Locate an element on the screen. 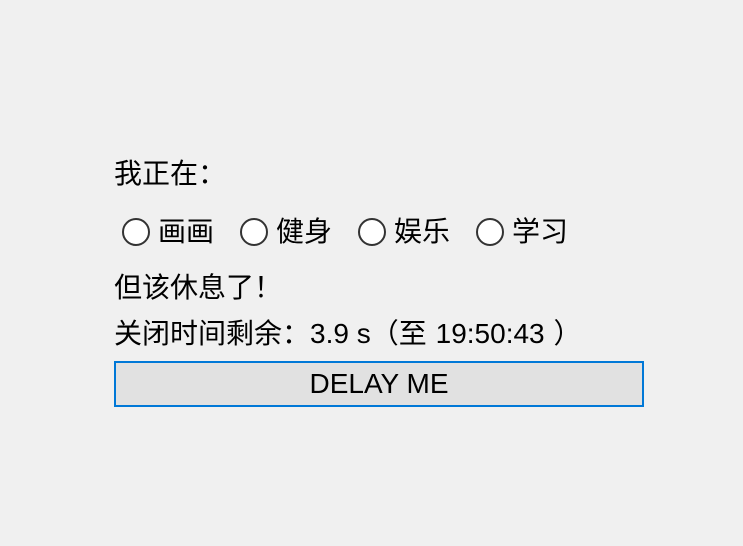 The image size is (743, 546). radio-label: 画画 is located at coordinates (186, 232).